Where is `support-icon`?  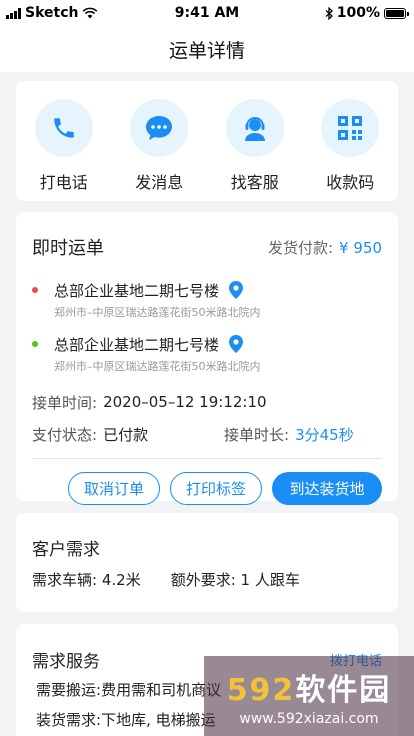 support-icon is located at coordinates (254, 128).